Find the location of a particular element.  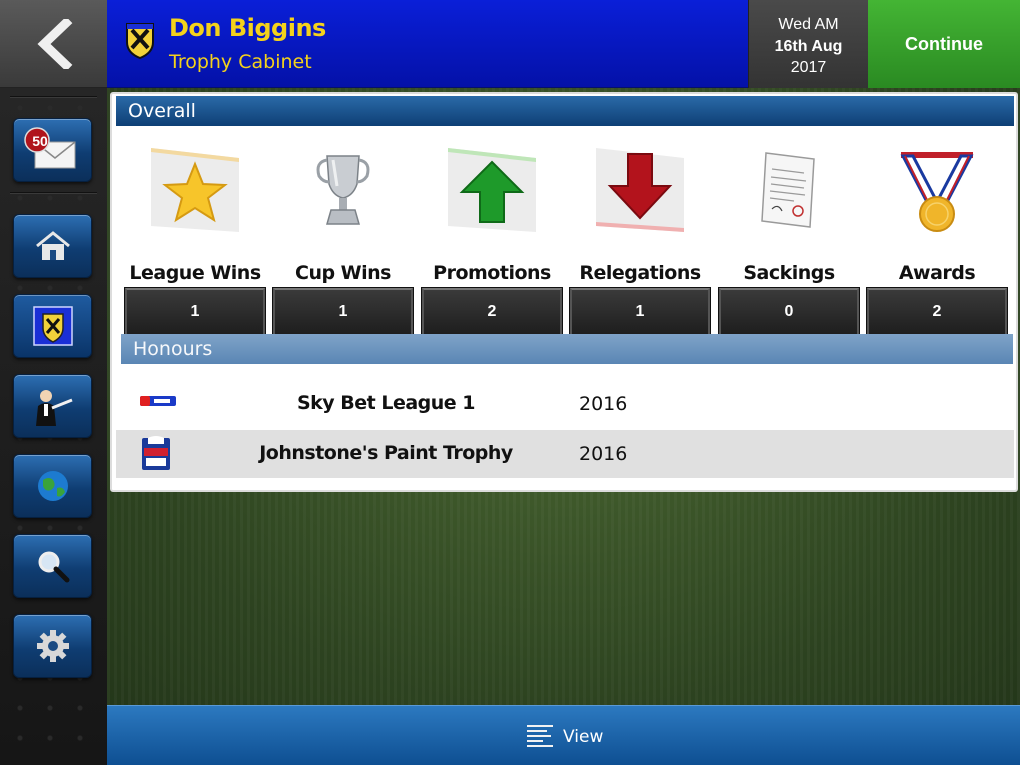

sidebar-item-world is located at coordinates (52, 486).